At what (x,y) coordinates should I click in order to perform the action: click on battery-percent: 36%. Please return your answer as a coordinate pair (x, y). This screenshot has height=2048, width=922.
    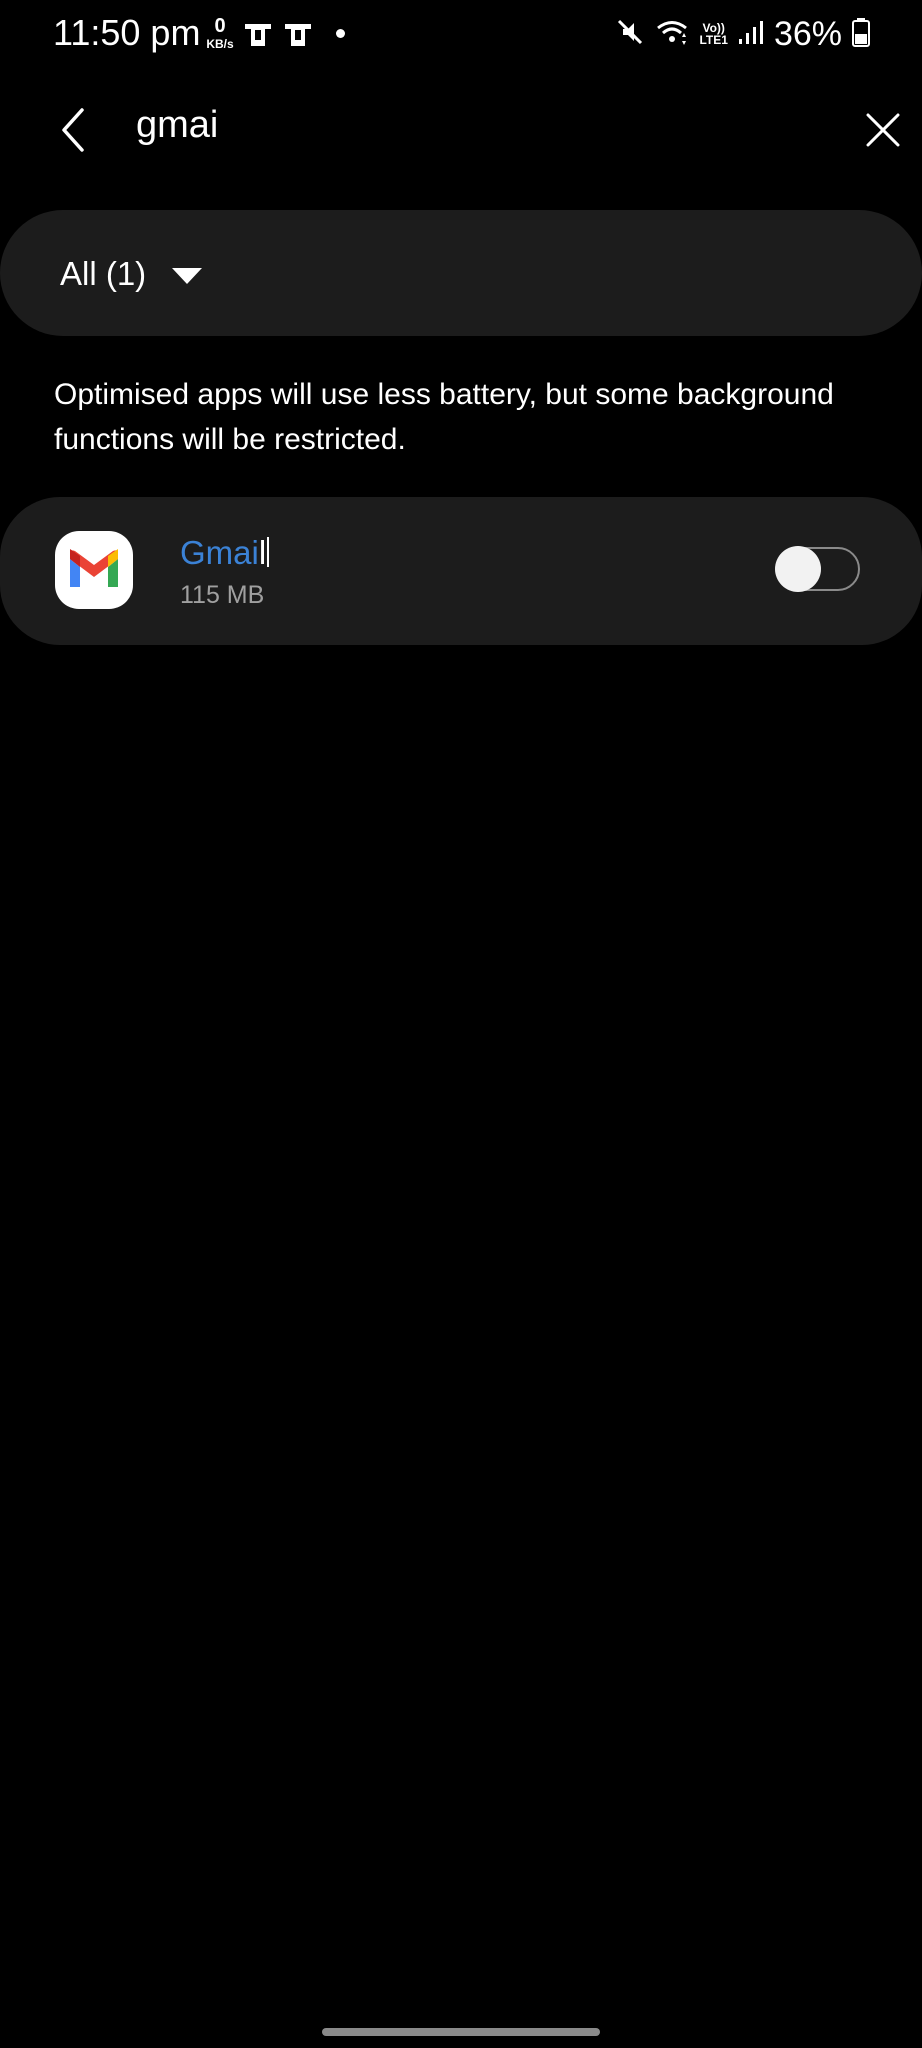
    Looking at the image, I should click on (807, 33).